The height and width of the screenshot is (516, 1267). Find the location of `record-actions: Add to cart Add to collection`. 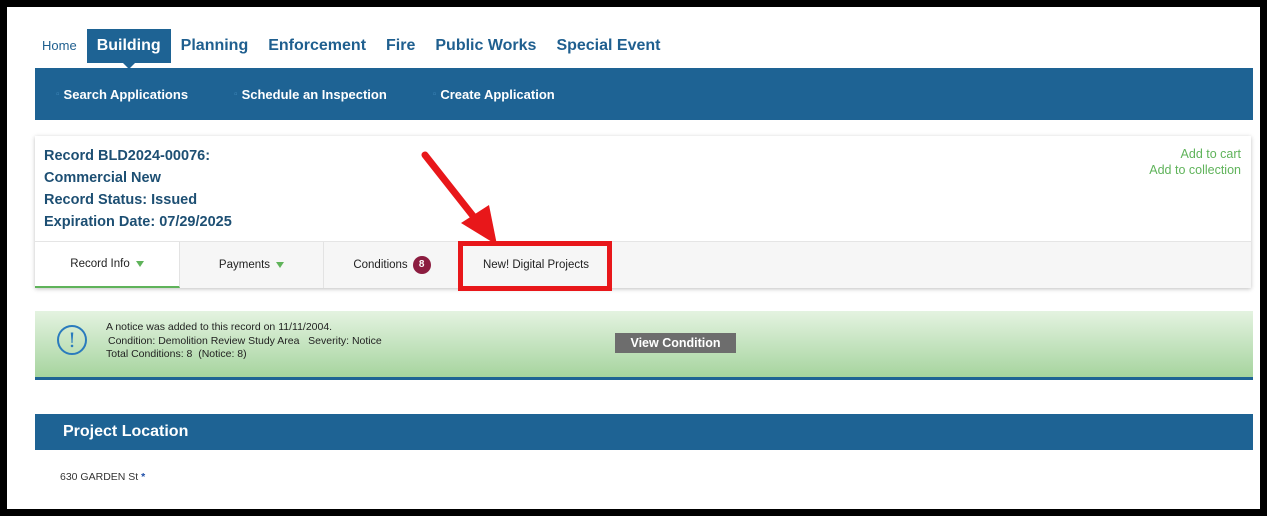

record-actions: Add to cart Add to collection is located at coordinates (1195, 162).